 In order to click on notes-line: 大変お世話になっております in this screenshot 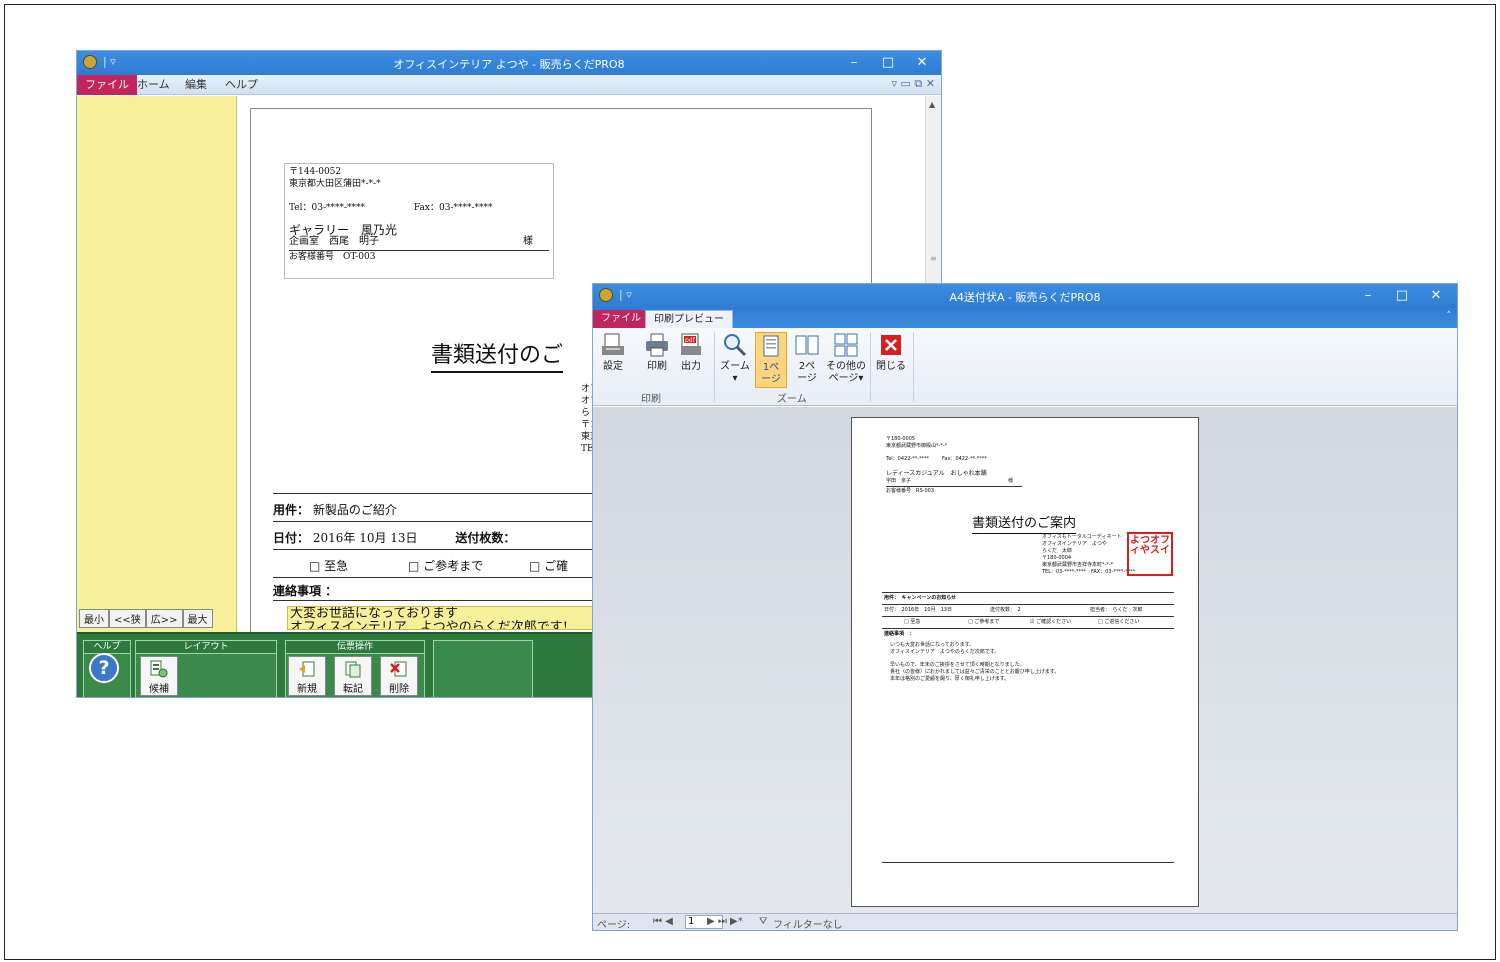, I will do `click(374, 613)`.